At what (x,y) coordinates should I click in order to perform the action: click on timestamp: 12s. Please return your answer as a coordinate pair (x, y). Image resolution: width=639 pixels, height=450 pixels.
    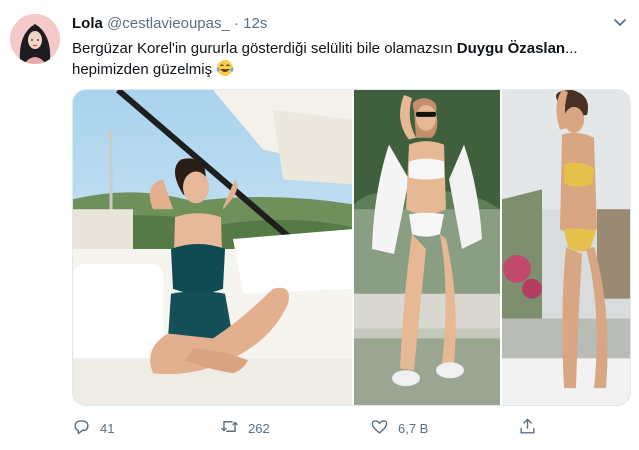
    Looking at the image, I should click on (255, 23).